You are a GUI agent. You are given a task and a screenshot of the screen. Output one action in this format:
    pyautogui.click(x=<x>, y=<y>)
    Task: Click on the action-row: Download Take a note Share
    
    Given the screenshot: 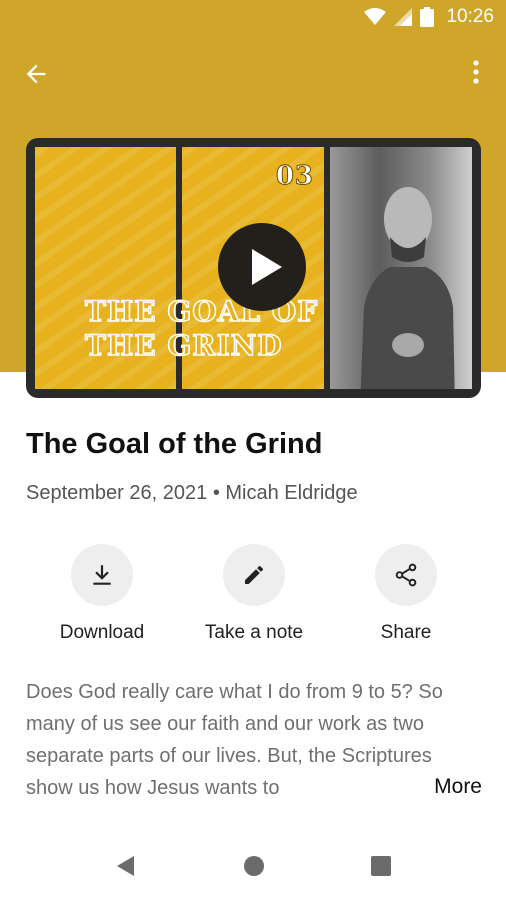 What is the action you would take?
    pyautogui.click(x=253, y=599)
    